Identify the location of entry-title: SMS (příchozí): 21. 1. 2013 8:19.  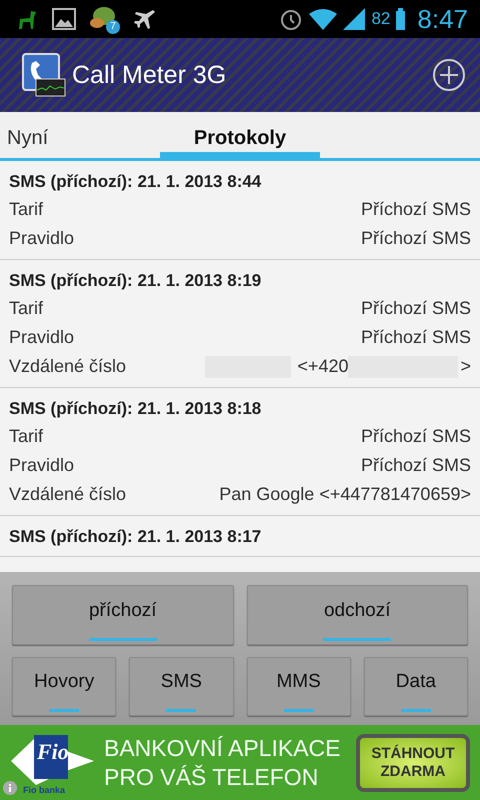
(135, 281).